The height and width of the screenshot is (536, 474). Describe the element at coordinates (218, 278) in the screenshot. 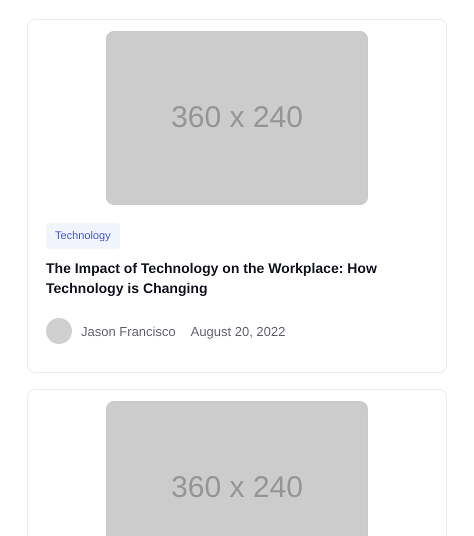

I see `article-title: The Impact of Technology on the Workplace: How Technology is Changing` at that location.